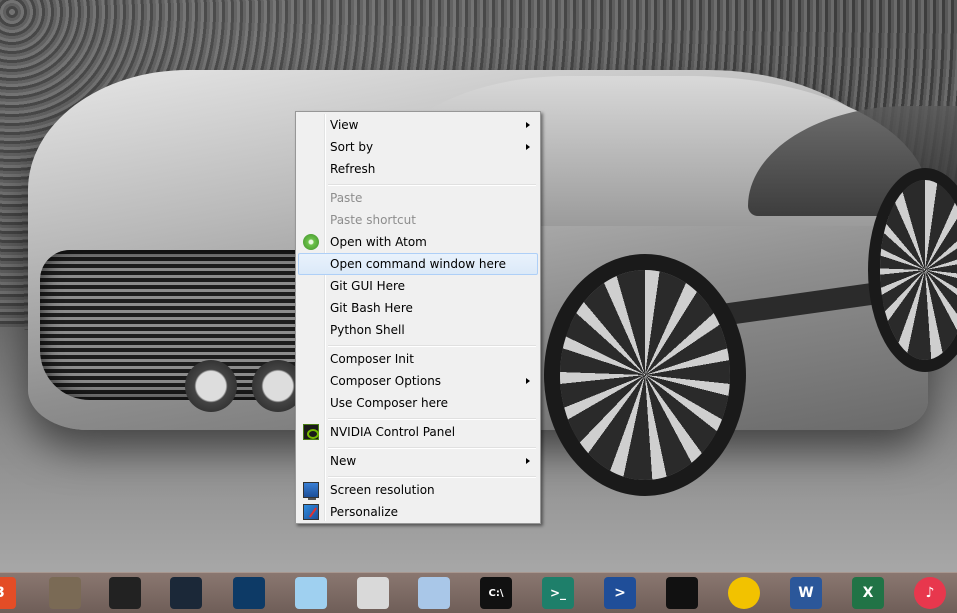 This screenshot has width=957, height=613. I want to click on excel-icon: X, so click(868, 593).